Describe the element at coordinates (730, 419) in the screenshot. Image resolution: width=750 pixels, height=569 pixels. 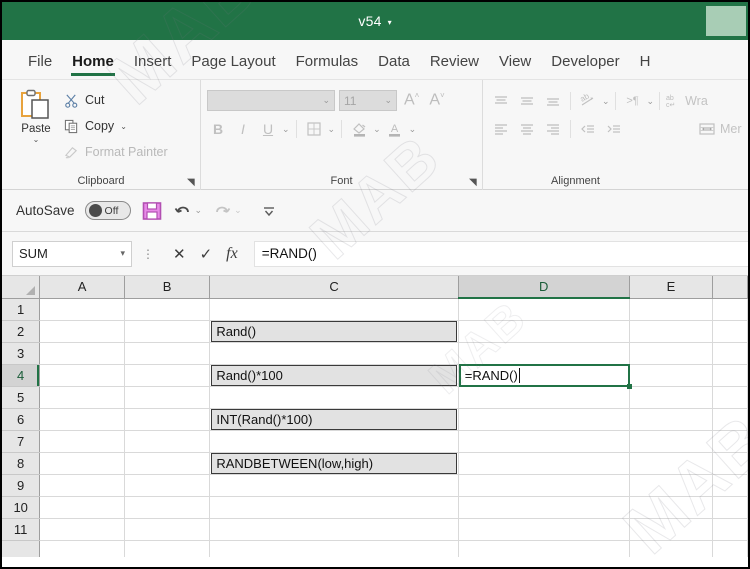
I see `cell-F6` at that location.